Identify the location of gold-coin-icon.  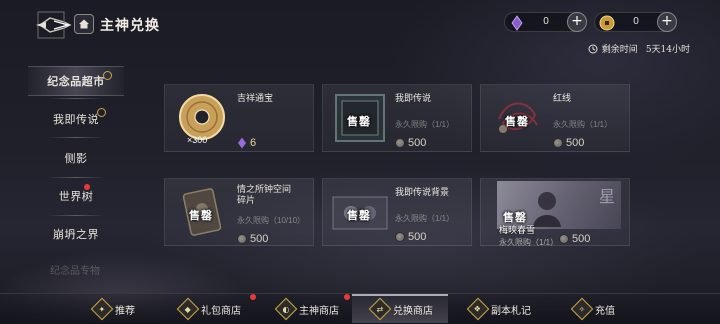
(607, 23).